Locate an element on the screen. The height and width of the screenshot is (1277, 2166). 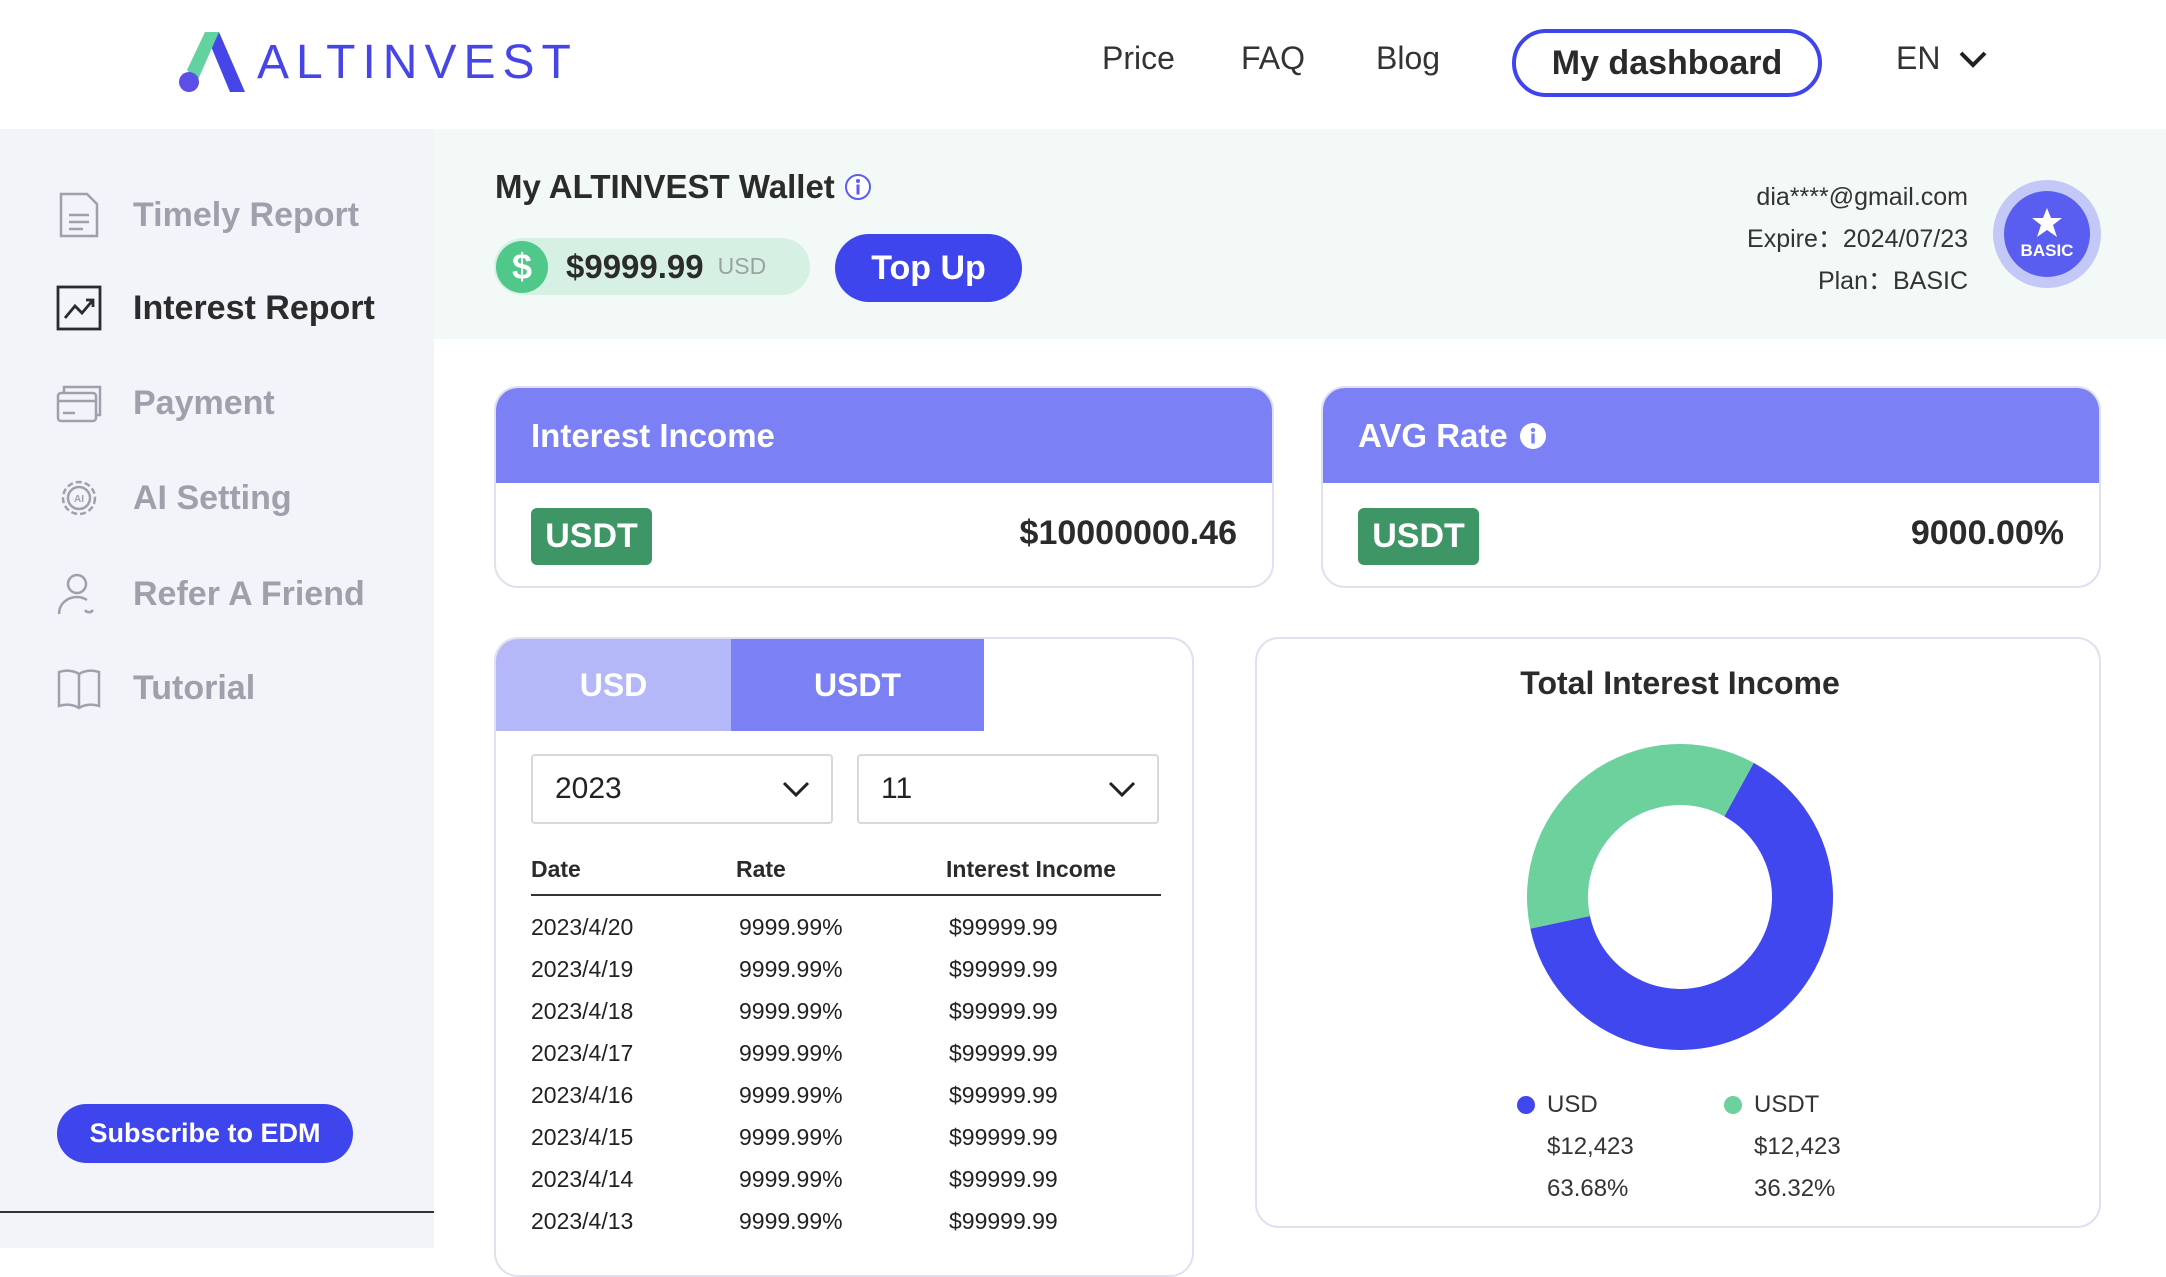
sidebar-item-timely-report: Timely Report is located at coordinates (207, 215).